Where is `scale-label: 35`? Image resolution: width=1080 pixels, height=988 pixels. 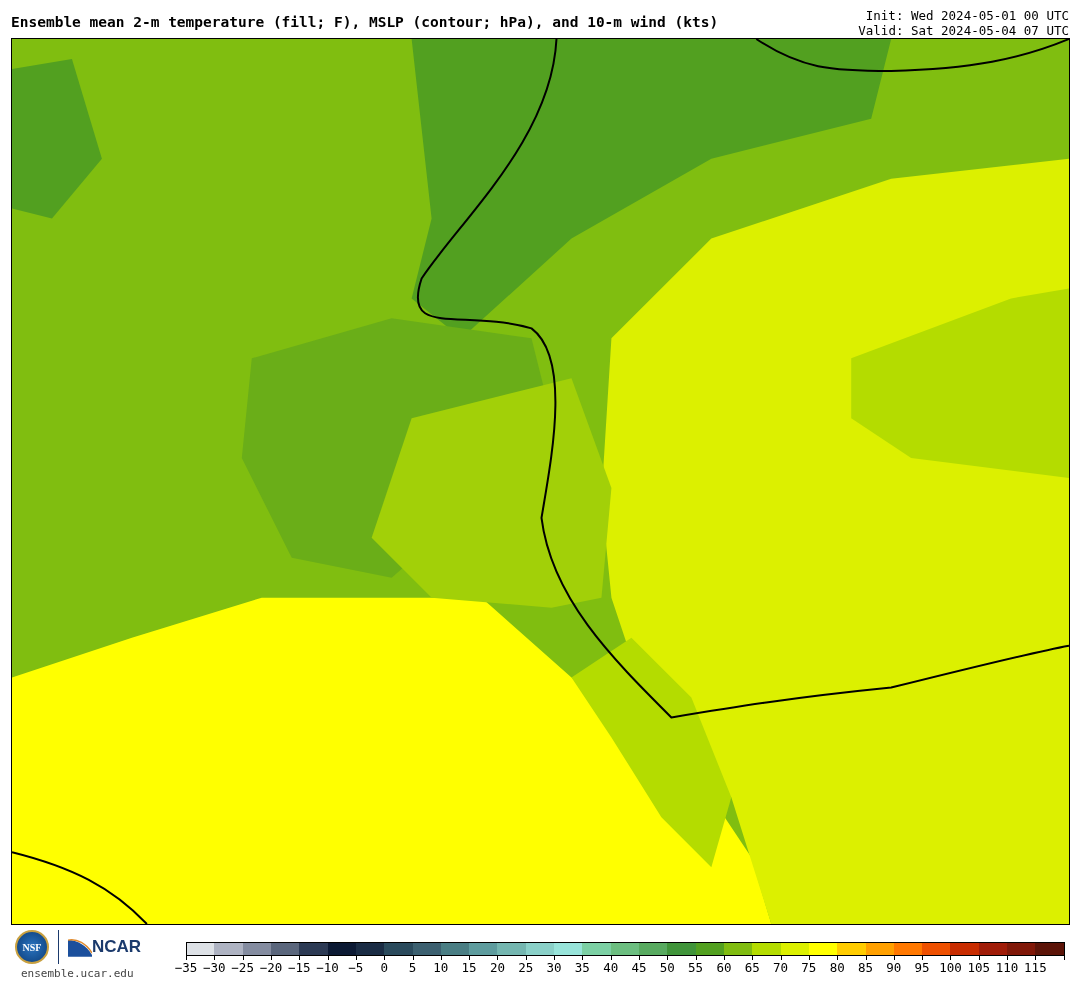
scale-label: 35 is located at coordinates (582, 967).